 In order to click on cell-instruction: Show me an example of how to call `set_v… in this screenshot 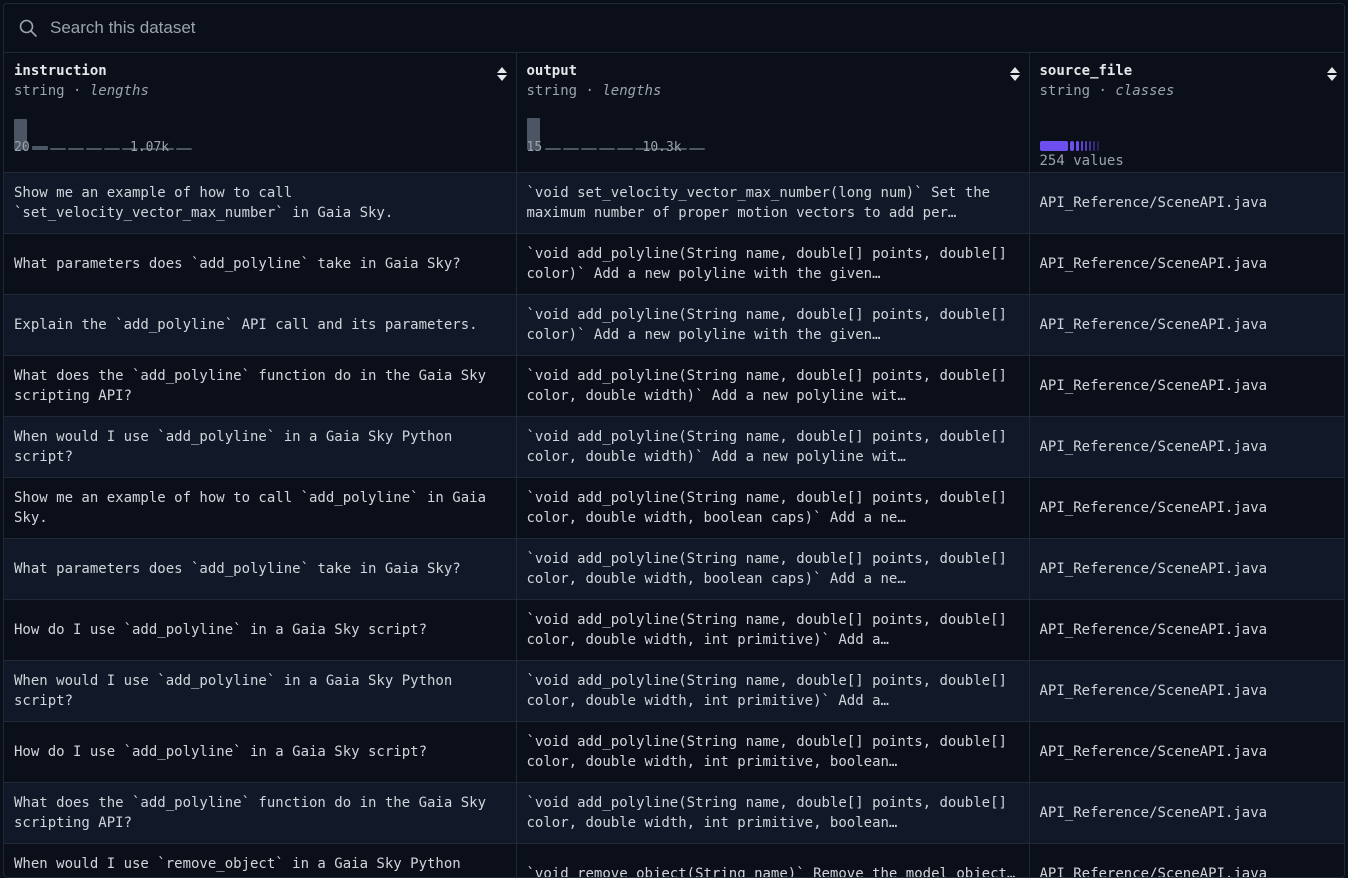, I will do `click(260, 203)`.